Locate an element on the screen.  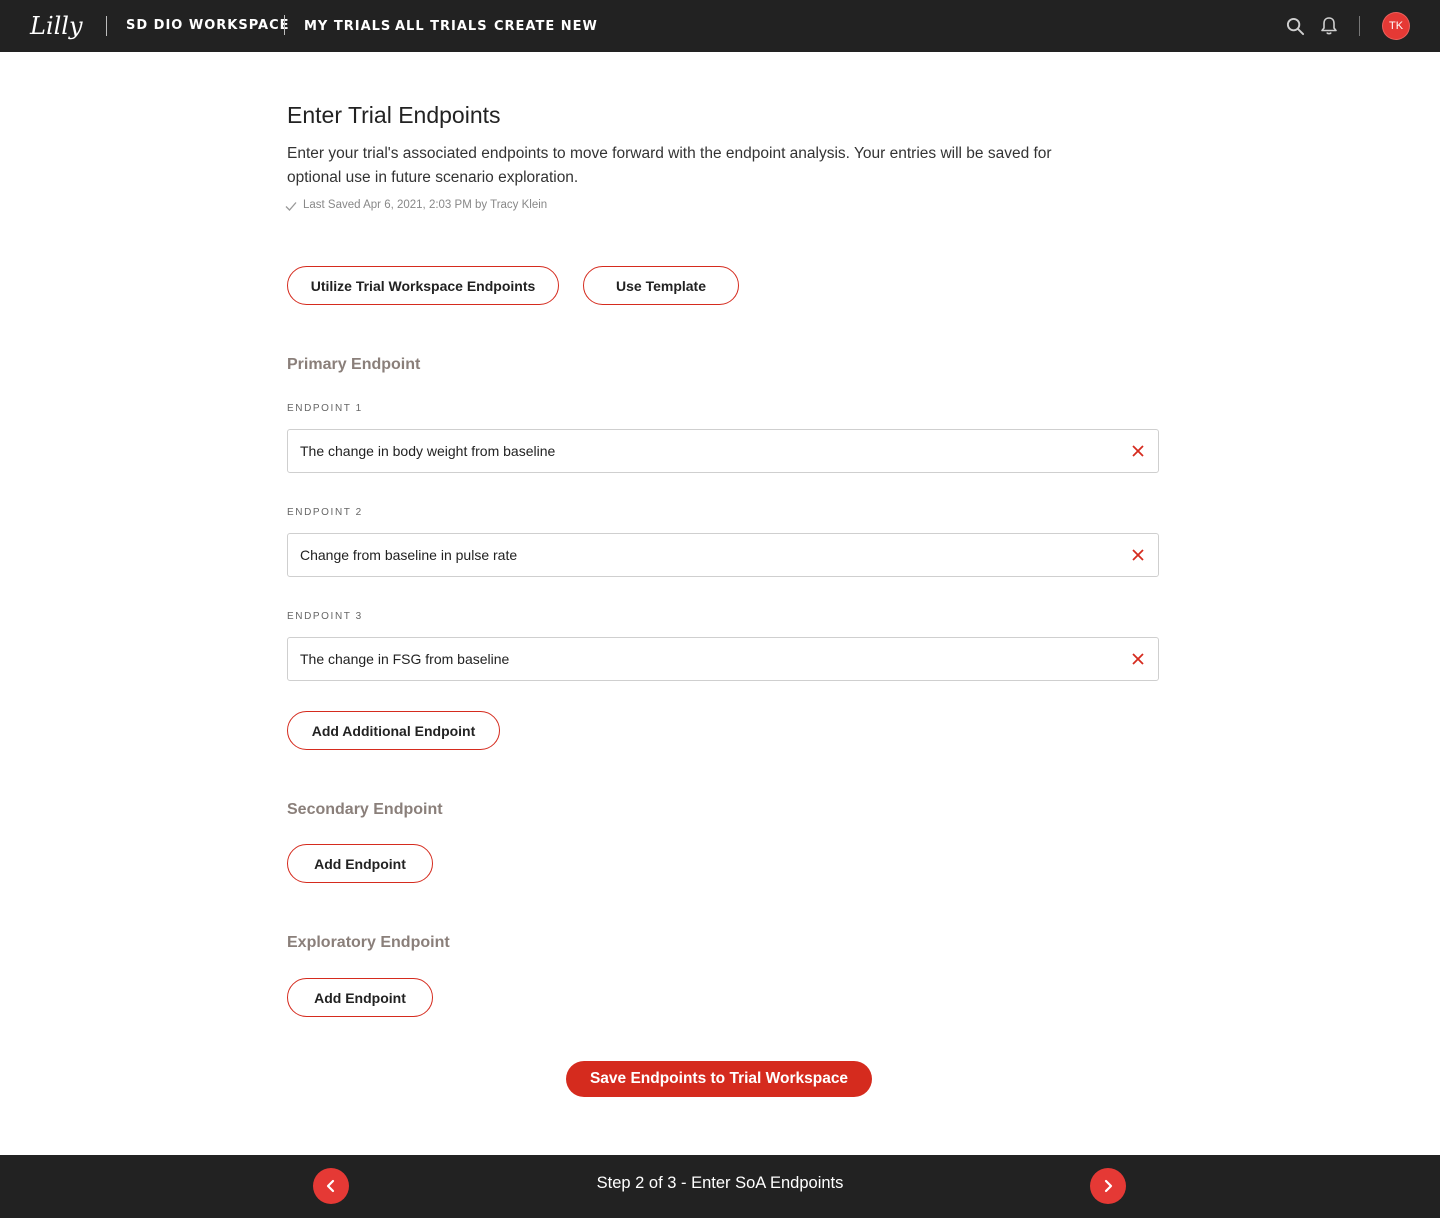
endpoint-3-input is located at coordinates (700, 659).